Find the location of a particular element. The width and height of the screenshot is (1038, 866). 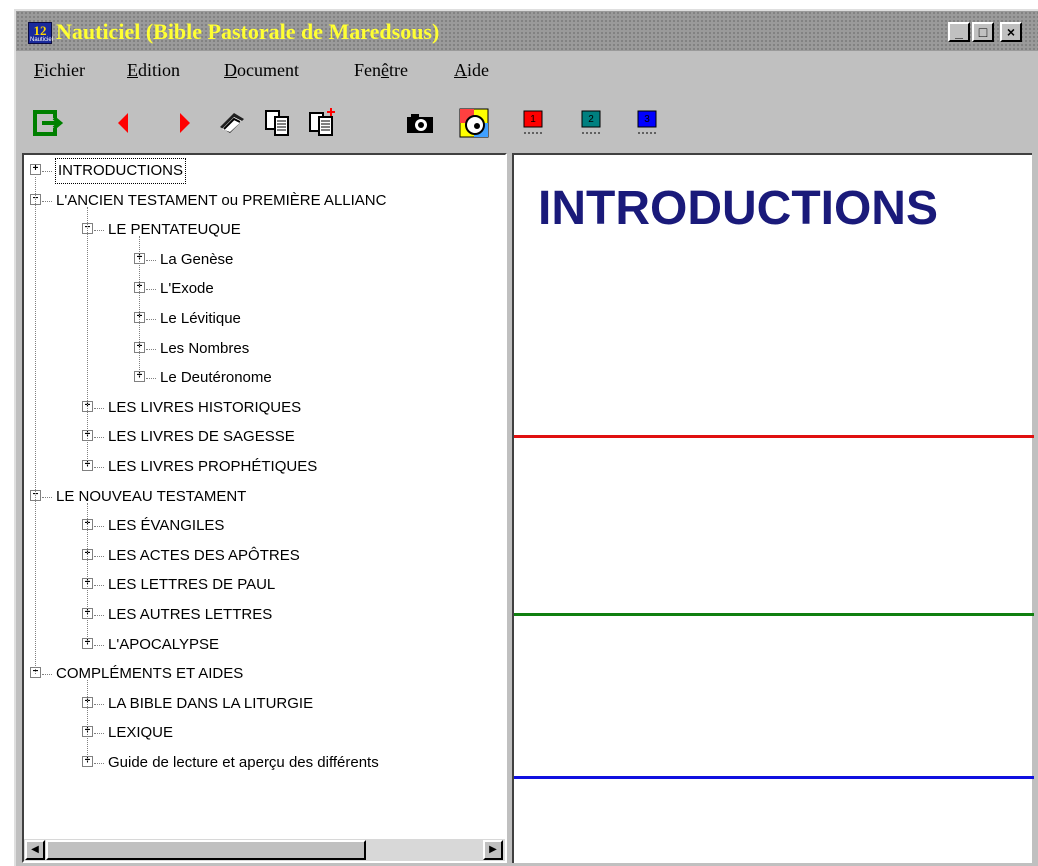

menu-aide: Aide is located at coordinates (471, 70).